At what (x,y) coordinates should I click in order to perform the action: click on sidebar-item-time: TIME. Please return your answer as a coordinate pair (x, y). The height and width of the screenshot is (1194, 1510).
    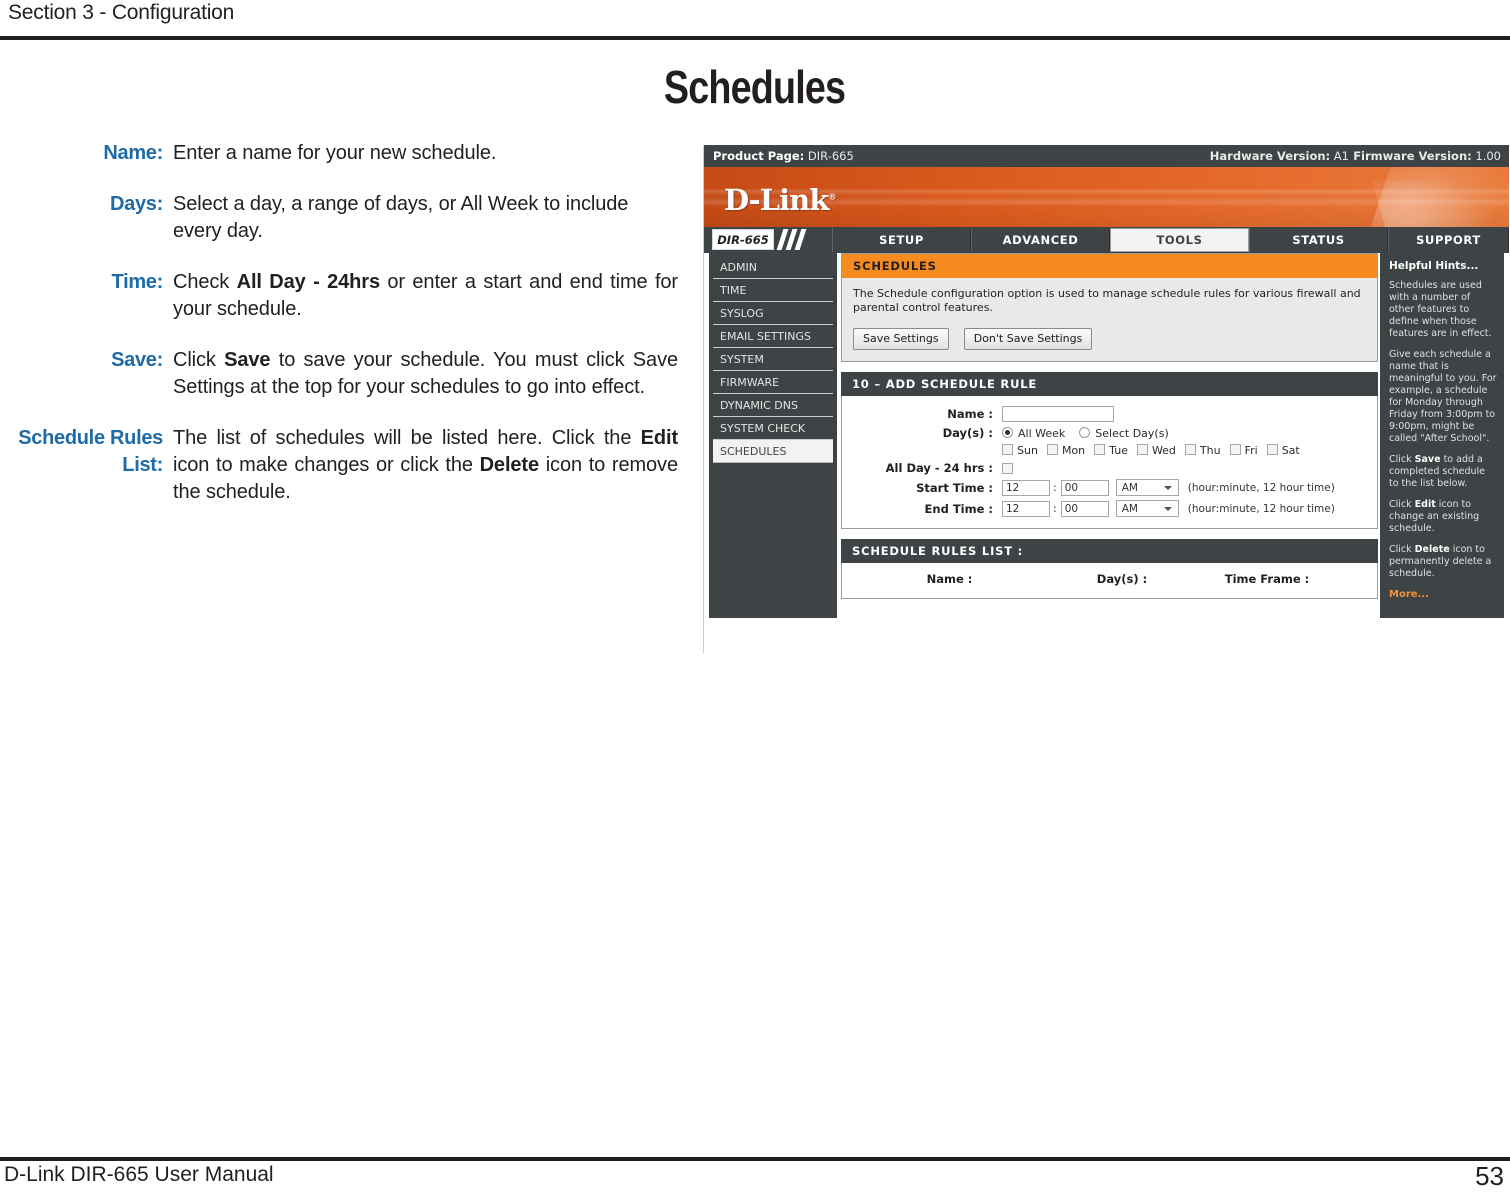
    Looking at the image, I should click on (773, 290).